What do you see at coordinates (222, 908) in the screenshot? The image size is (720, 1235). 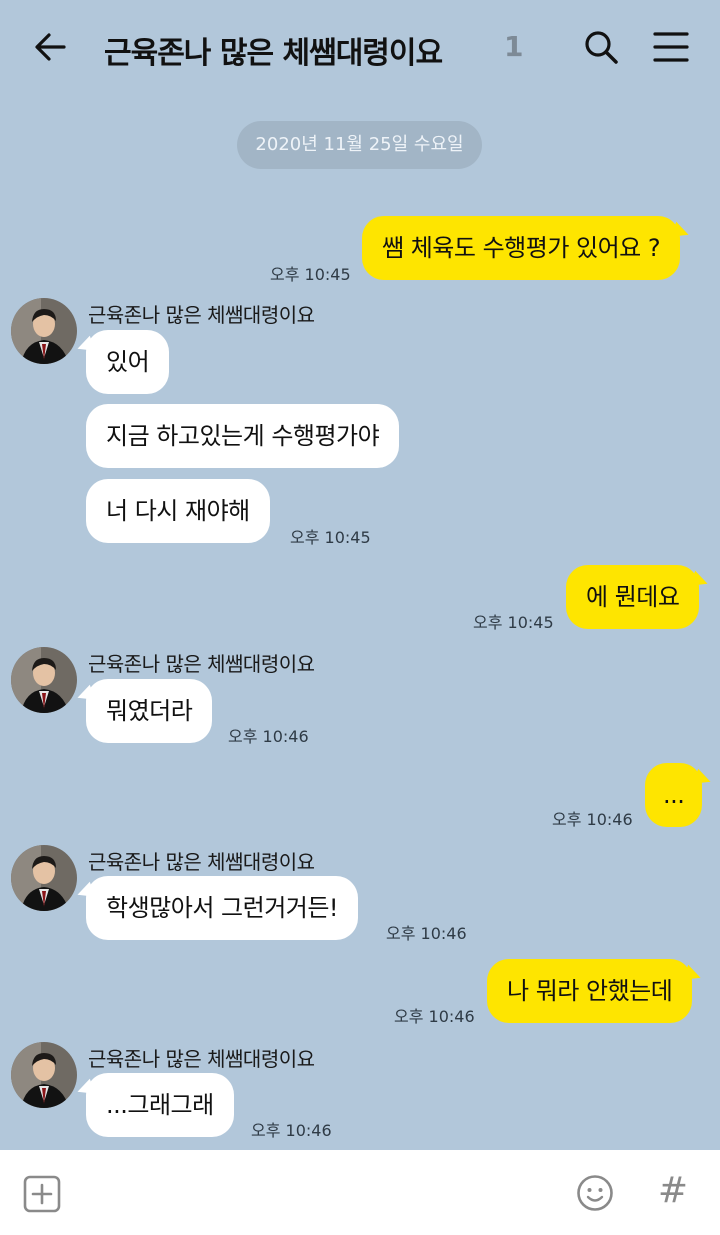 I see `incoming-message-bubble: 학생많아서 그런거거든!` at bounding box center [222, 908].